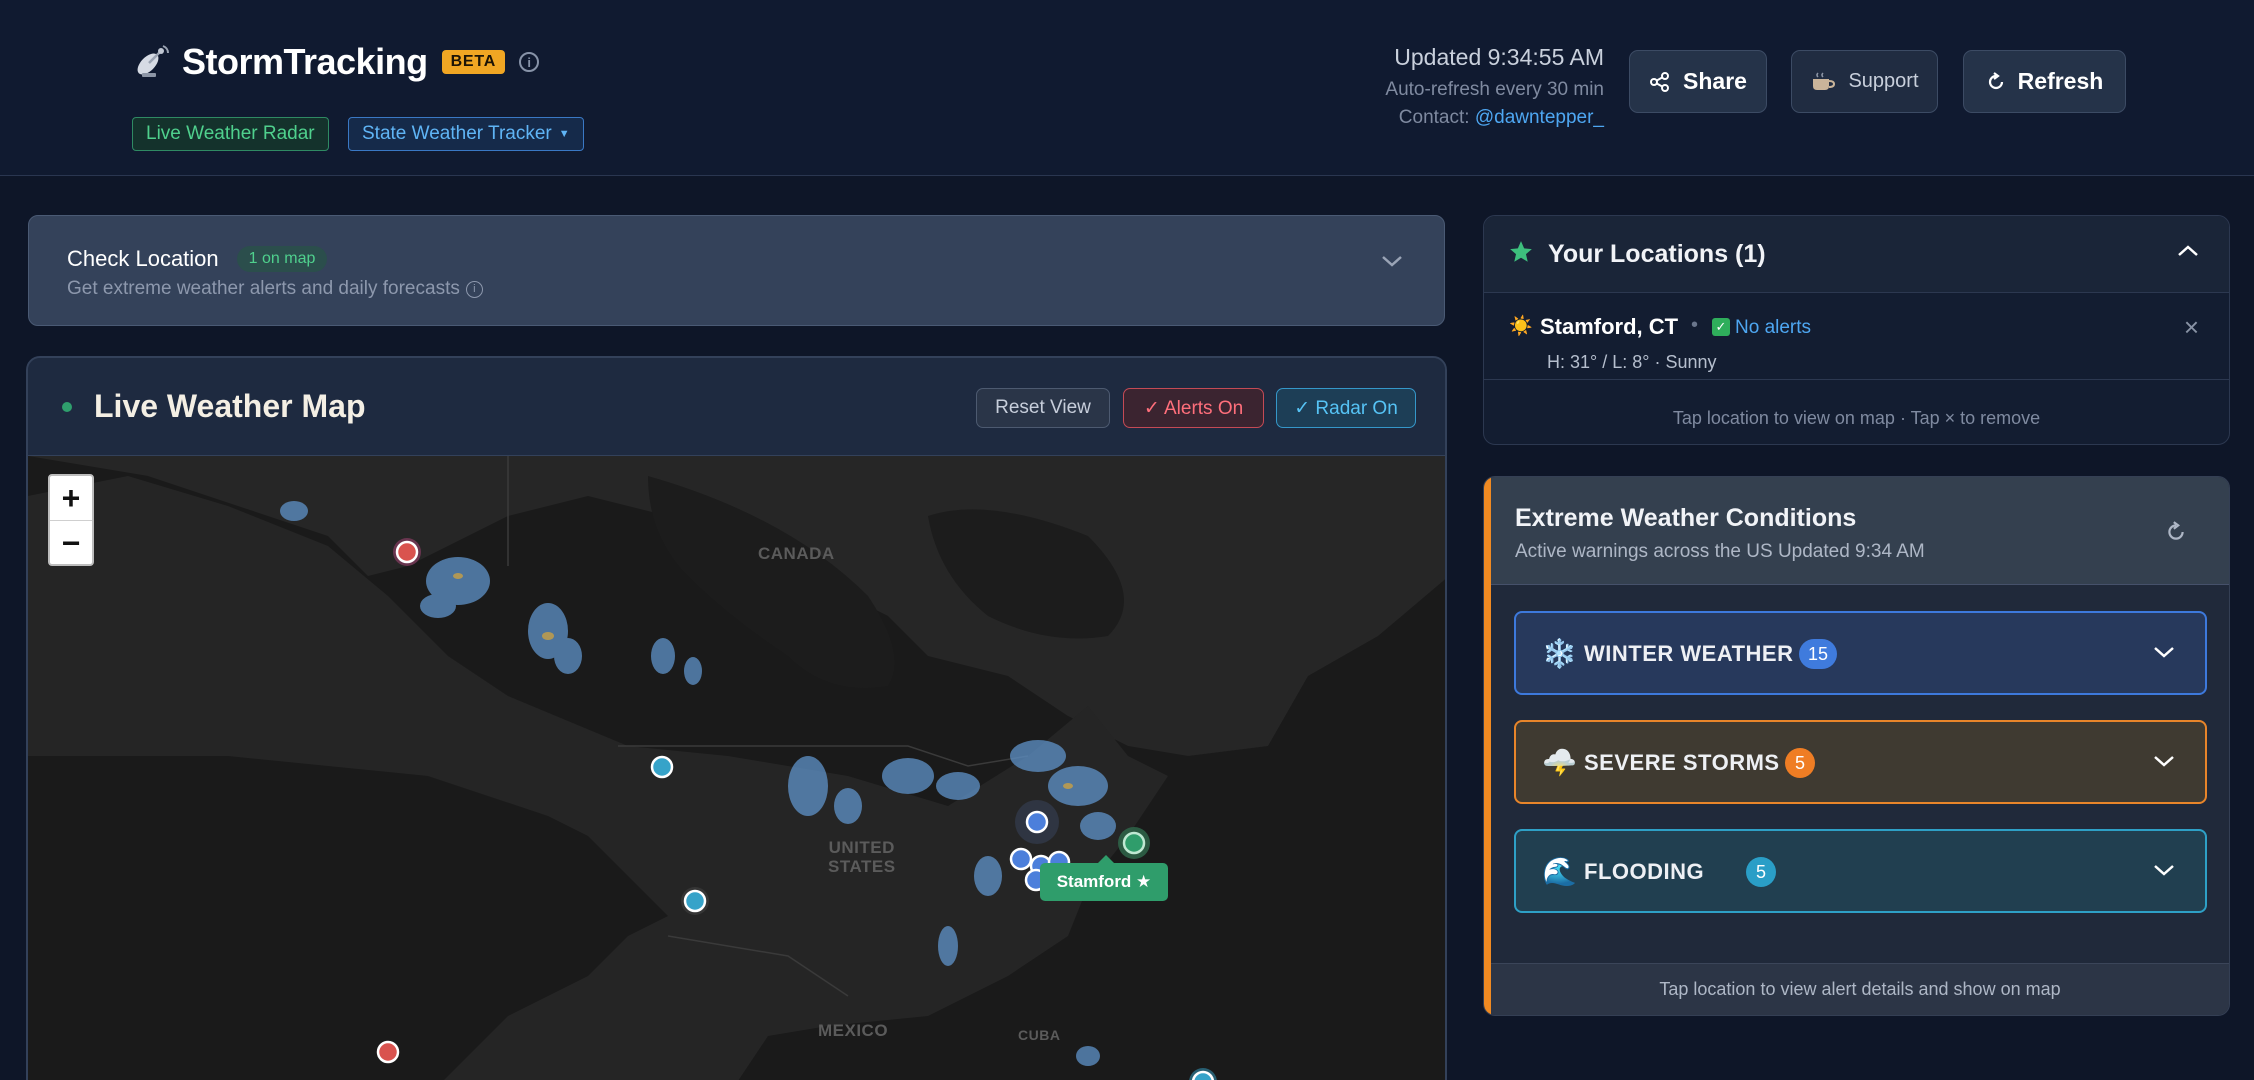  I want to click on satellite-dish-icon, so click(152, 62).